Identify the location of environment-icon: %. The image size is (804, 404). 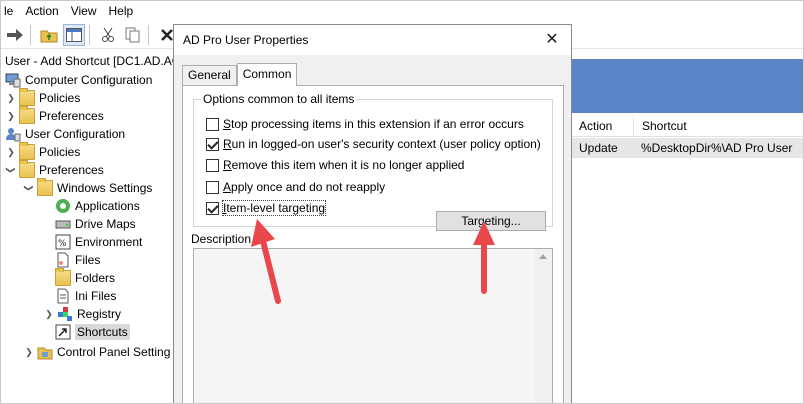
(63, 242).